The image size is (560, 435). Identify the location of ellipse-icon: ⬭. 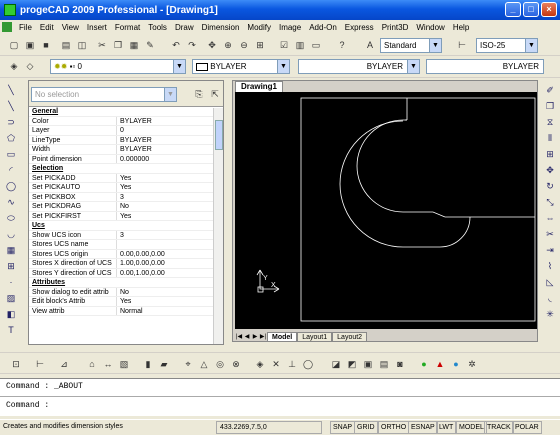
(11, 218).